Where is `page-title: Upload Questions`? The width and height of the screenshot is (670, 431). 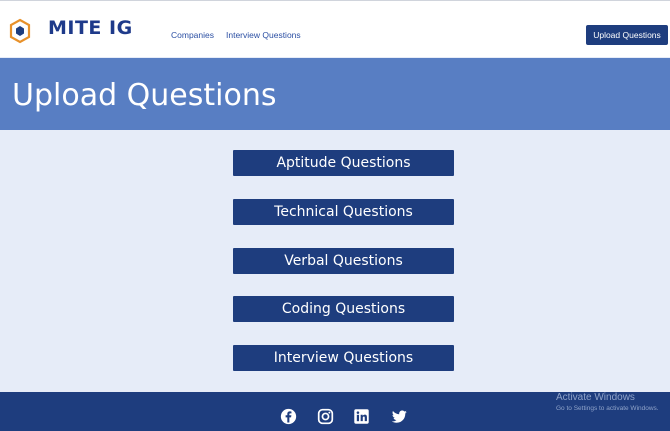
page-title: Upload Questions is located at coordinates (144, 95).